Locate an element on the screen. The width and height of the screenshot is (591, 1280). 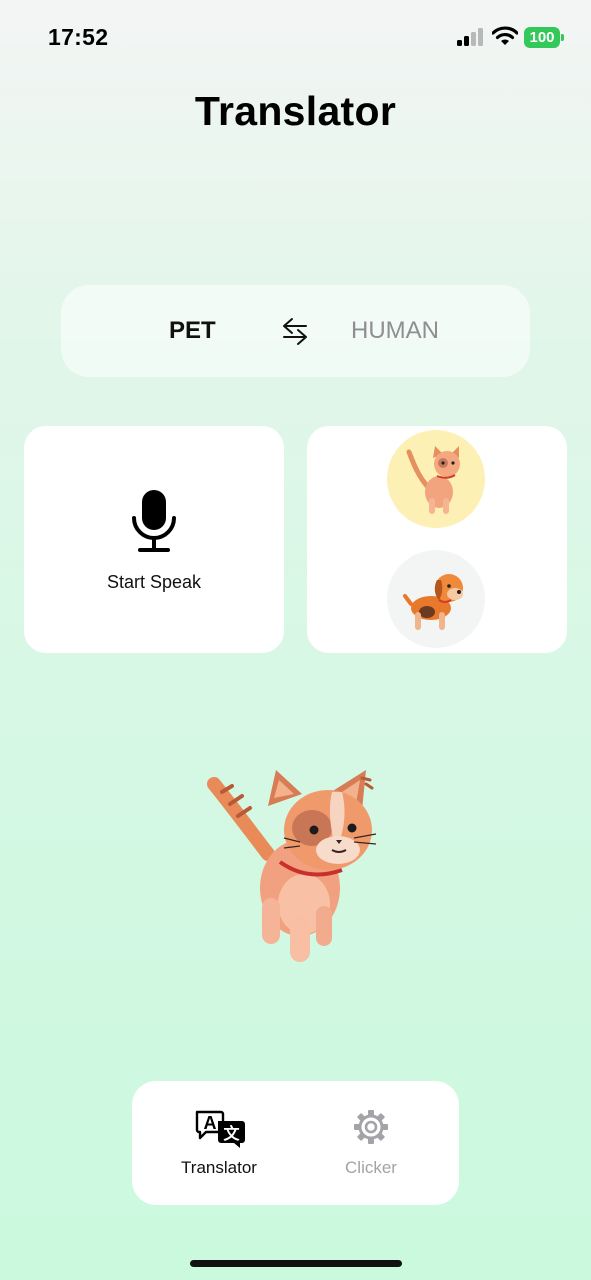
battery-level: 100 is located at coordinates (542, 37).